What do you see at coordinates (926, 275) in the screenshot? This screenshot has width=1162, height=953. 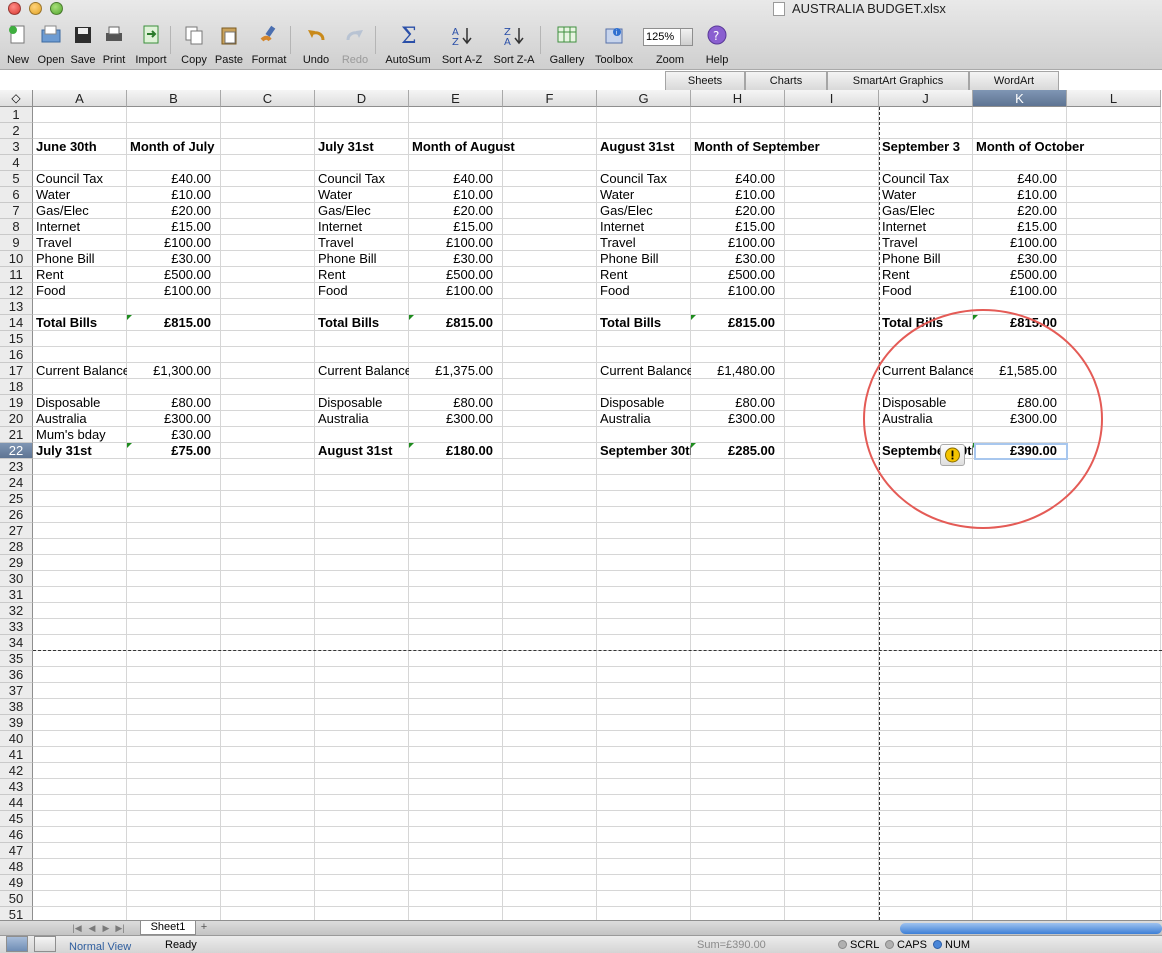 I see `cell-j11: Rent` at bounding box center [926, 275].